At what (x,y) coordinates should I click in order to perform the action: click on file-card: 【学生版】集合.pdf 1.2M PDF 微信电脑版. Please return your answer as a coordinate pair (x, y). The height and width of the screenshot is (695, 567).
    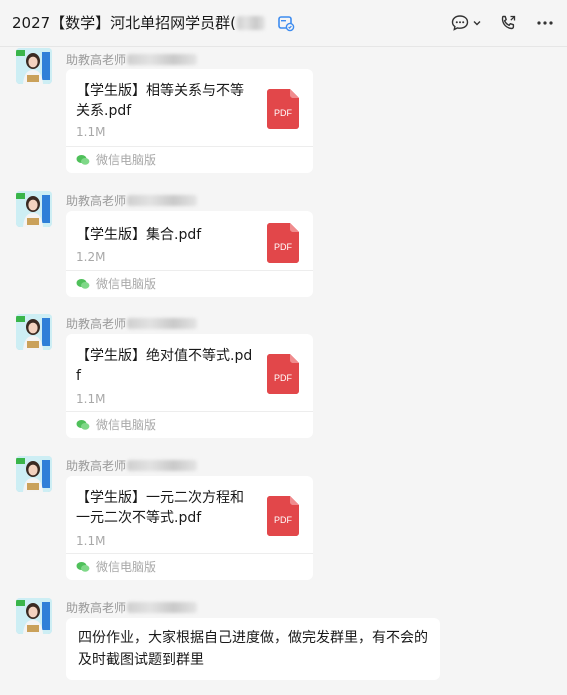
    Looking at the image, I should click on (189, 254).